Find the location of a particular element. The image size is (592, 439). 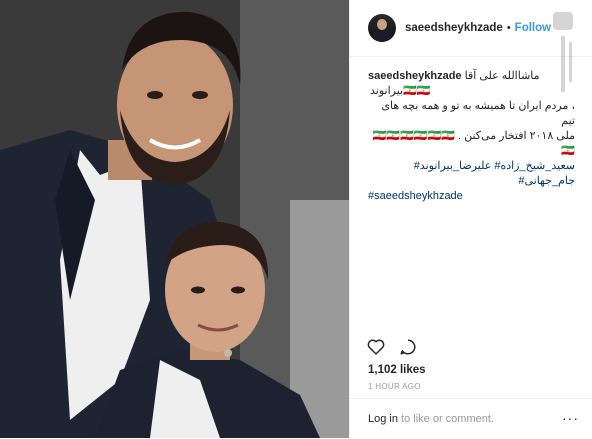

avatar is located at coordinates (382, 28).